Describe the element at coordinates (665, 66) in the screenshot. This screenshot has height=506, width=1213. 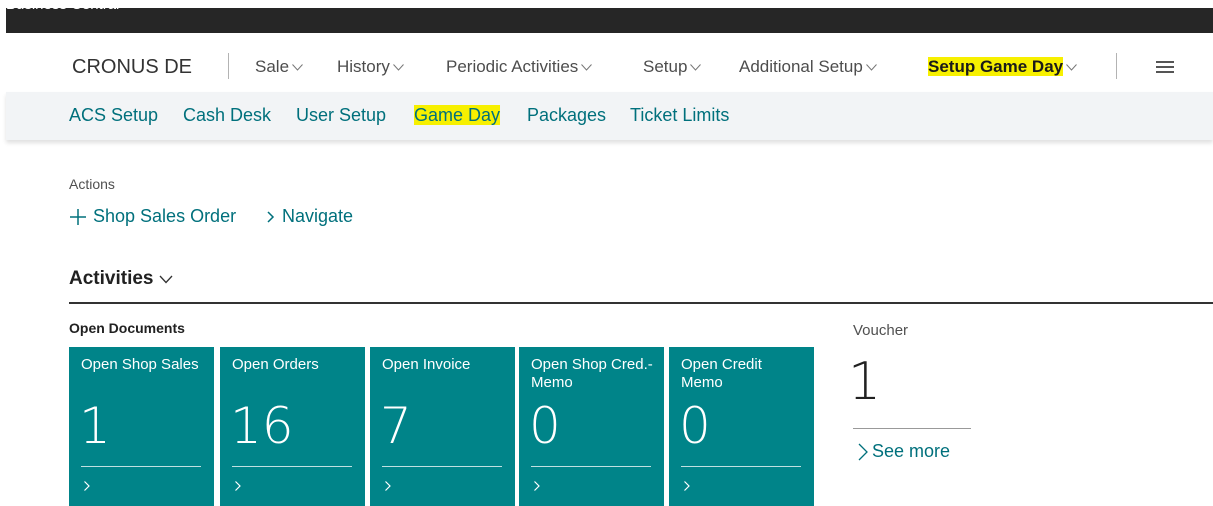
I see `nav-item-label: Setup` at that location.